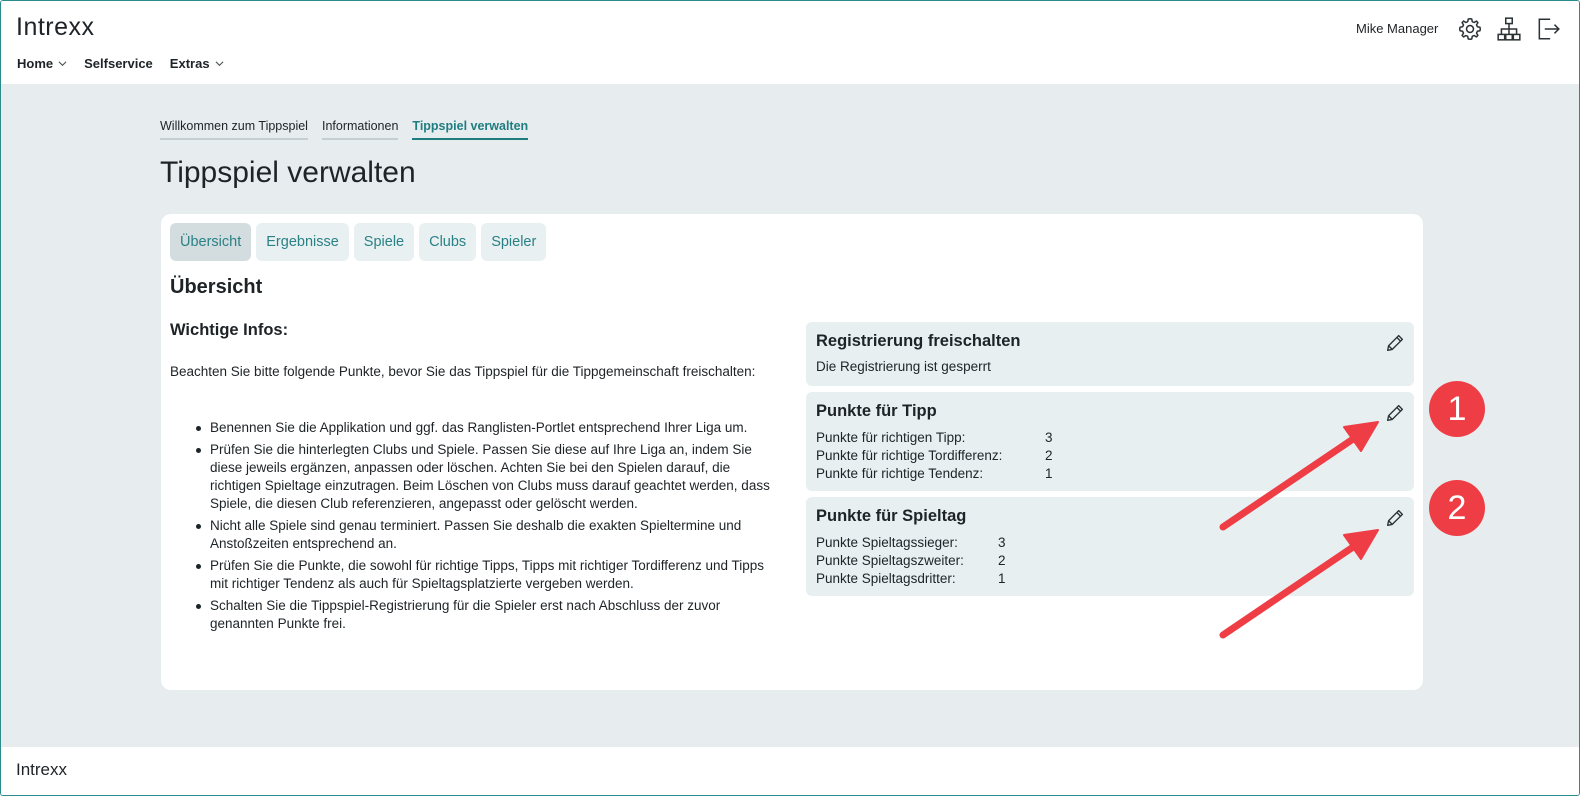  What do you see at coordinates (288, 172) in the screenshot?
I see `page-title: Tippspiel verwalten` at bounding box center [288, 172].